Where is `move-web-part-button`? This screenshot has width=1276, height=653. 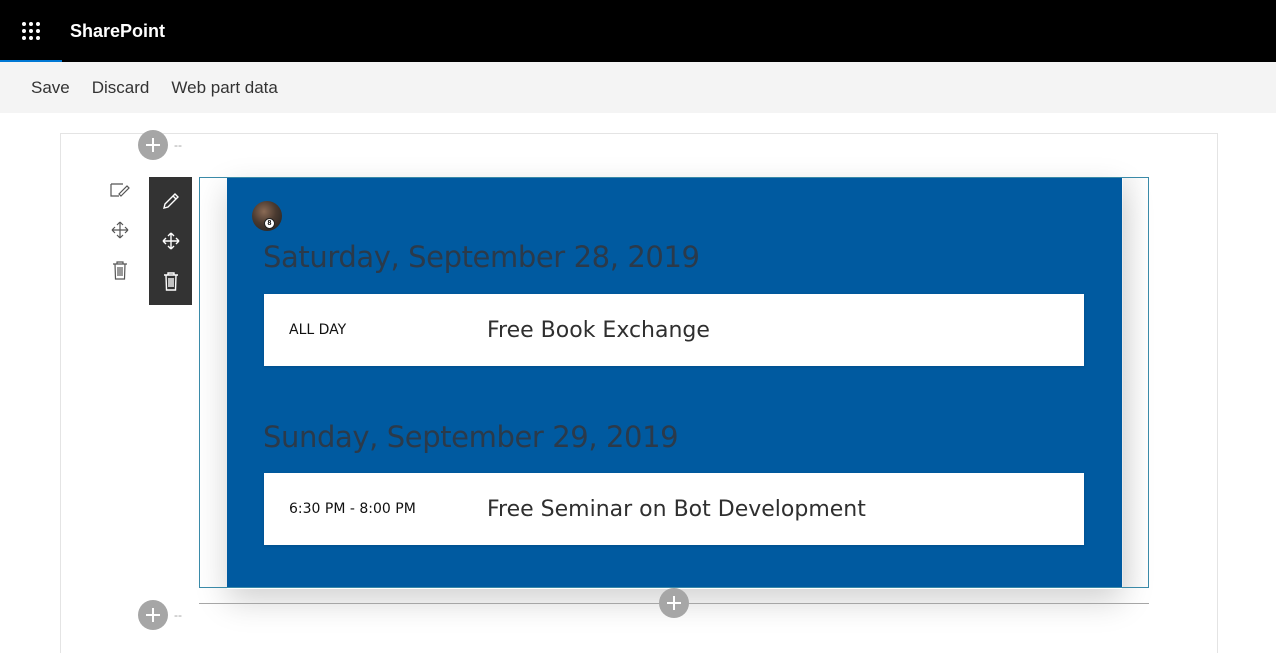 move-web-part-button is located at coordinates (170, 241).